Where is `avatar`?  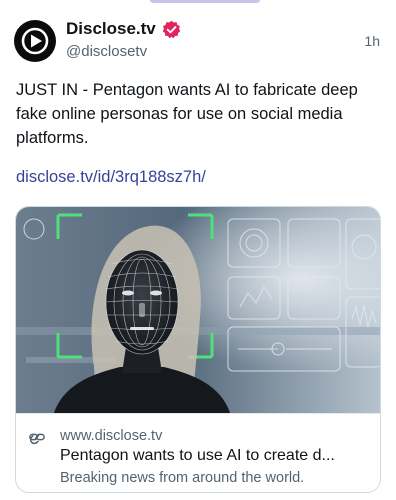 avatar is located at coordinates (35, 41).